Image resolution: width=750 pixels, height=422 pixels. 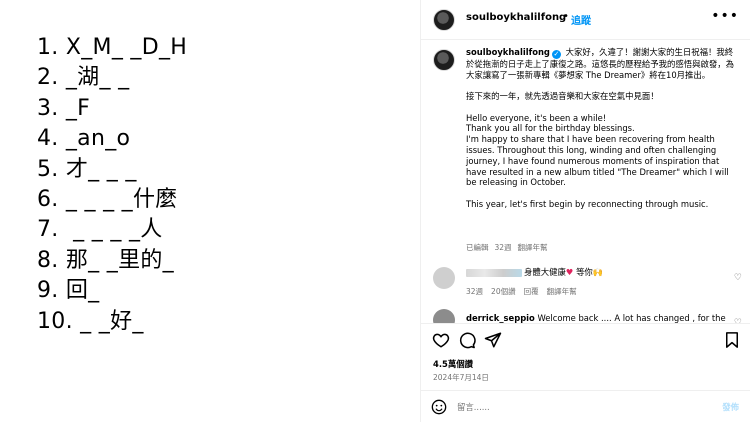 I want to click on puzzle-item: 9. 回_, so click(x=68, y=291).